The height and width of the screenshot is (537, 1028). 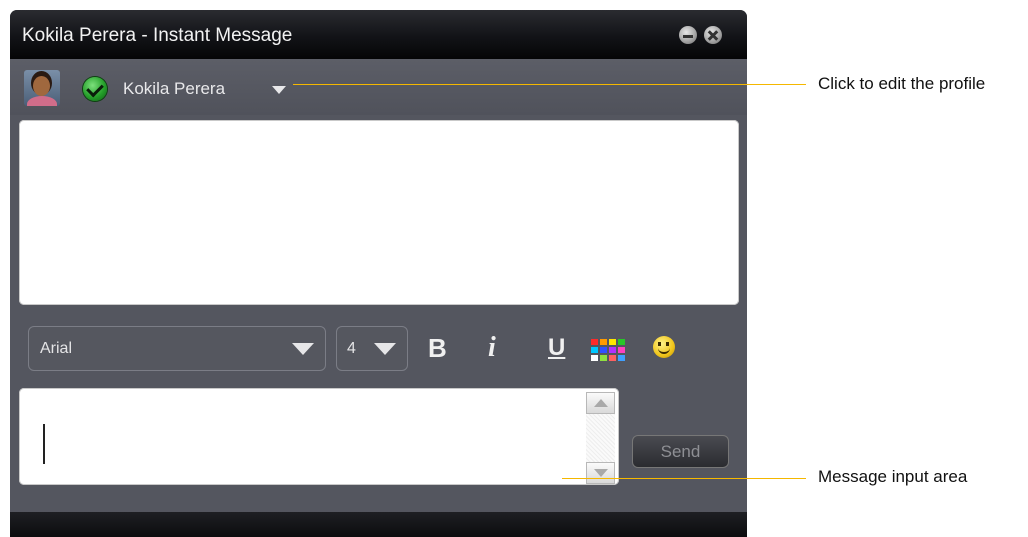 I want to click on send-button: Send, so click(x=680, y=451).